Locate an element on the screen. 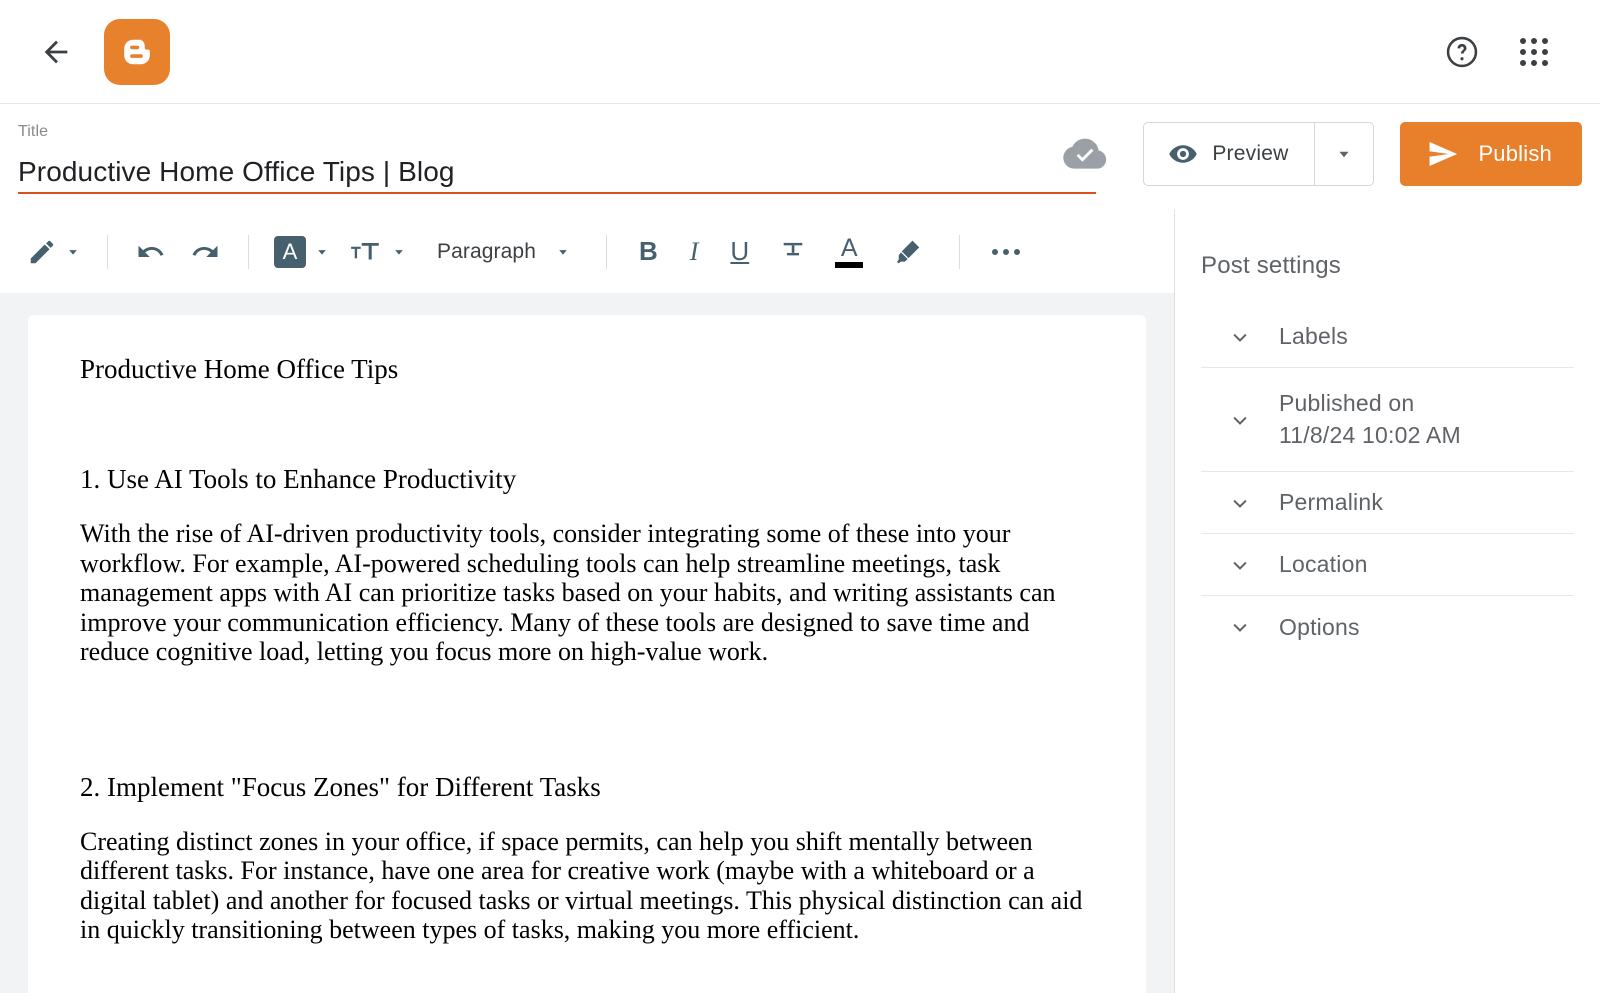 This screenshot has height=993, width=1600. back-button is located at coordinates (56, 52).